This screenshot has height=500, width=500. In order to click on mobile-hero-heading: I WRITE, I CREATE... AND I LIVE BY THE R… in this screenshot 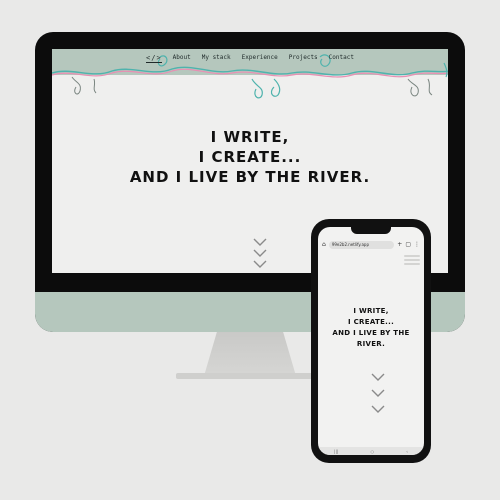, I will do `click(371, 328)`.